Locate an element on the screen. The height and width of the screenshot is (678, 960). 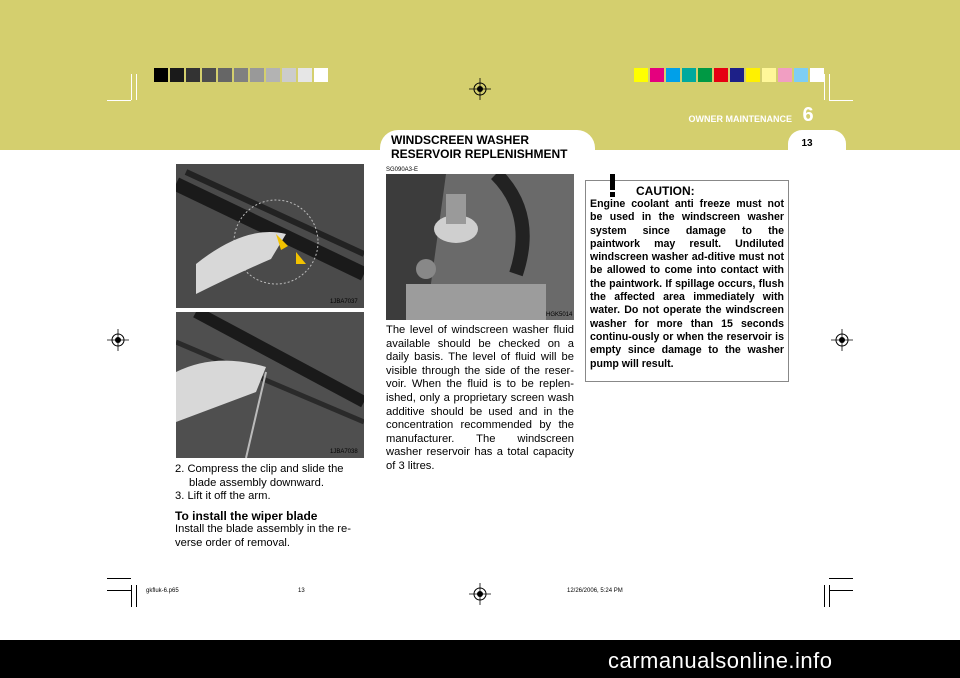
section-code: SG090A3-E is located at coordinates (402, 170).